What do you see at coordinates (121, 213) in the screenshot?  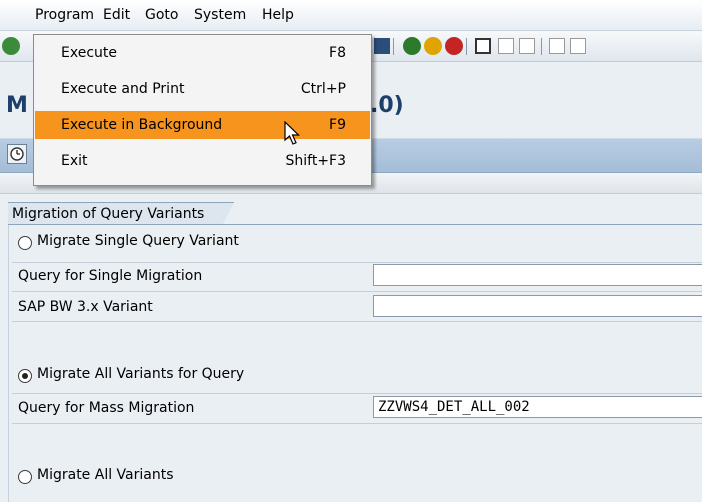 I see `group-box-title: Migration of Query Variants` at bounding box center [121, 213].